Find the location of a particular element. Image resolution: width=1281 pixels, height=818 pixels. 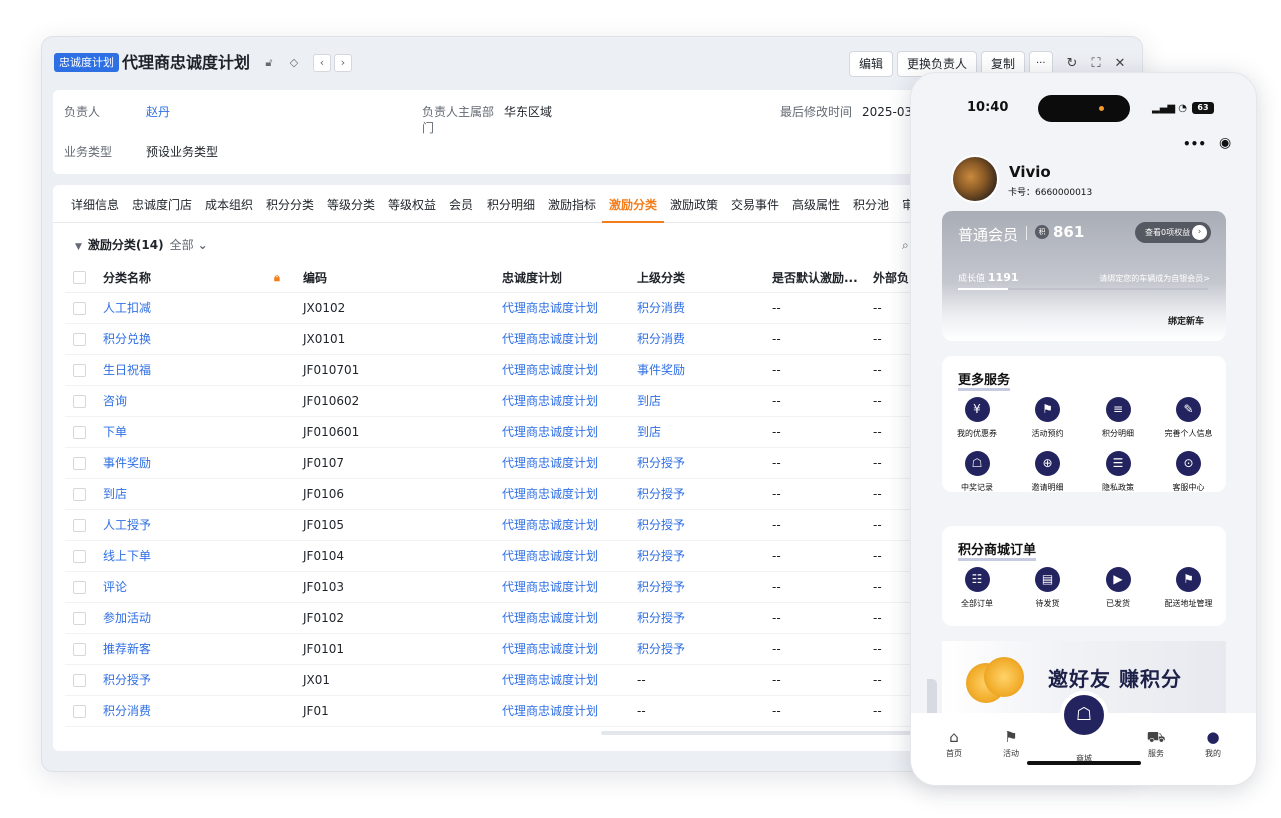

table-row: 人工授予 JF0105 代理商忠诚度计划 积分授予 -- -- is located at coordinates (509, 525).